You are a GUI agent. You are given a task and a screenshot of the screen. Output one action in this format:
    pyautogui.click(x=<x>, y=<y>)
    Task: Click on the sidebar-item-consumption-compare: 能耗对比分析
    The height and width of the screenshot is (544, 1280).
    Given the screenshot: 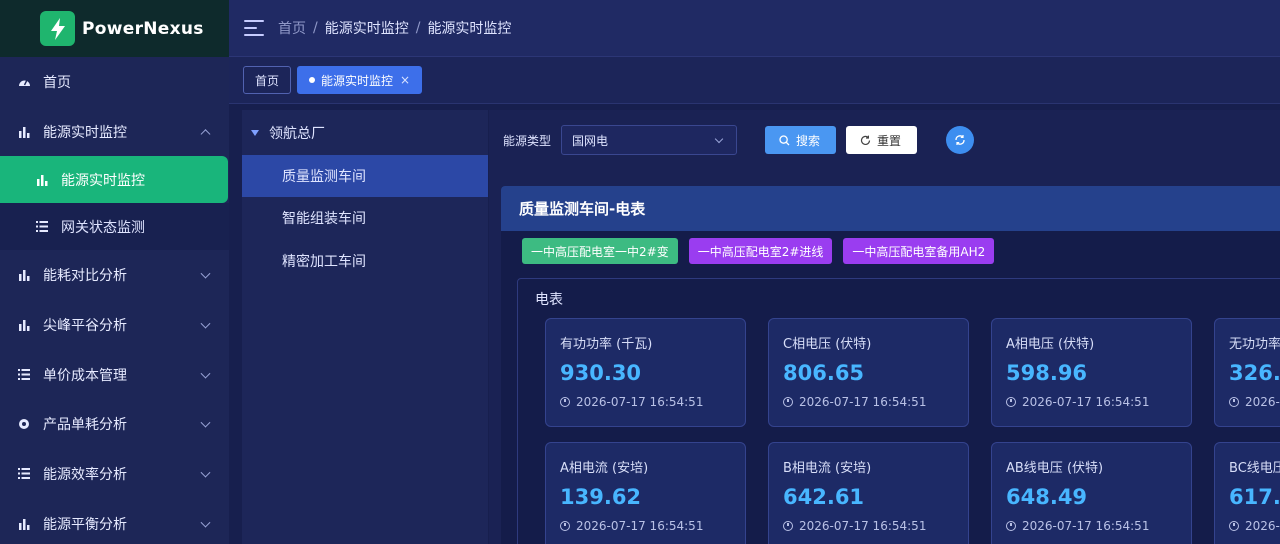 What is the action you would take?
    pyautogui.click(x=114, y=275)
    